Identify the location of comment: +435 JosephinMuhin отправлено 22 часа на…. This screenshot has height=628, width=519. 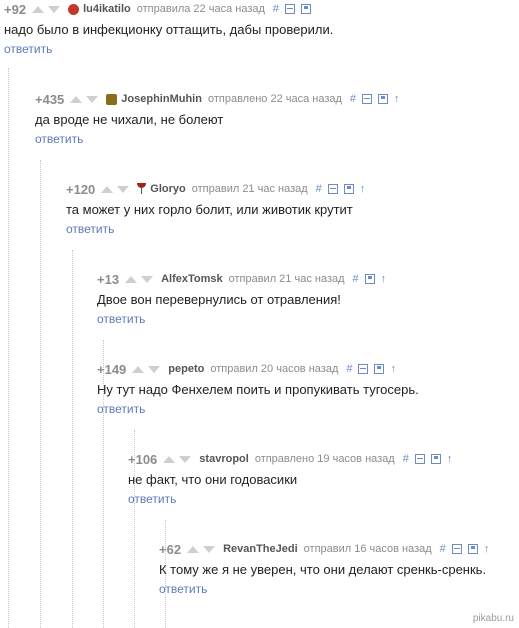
(220, 119).